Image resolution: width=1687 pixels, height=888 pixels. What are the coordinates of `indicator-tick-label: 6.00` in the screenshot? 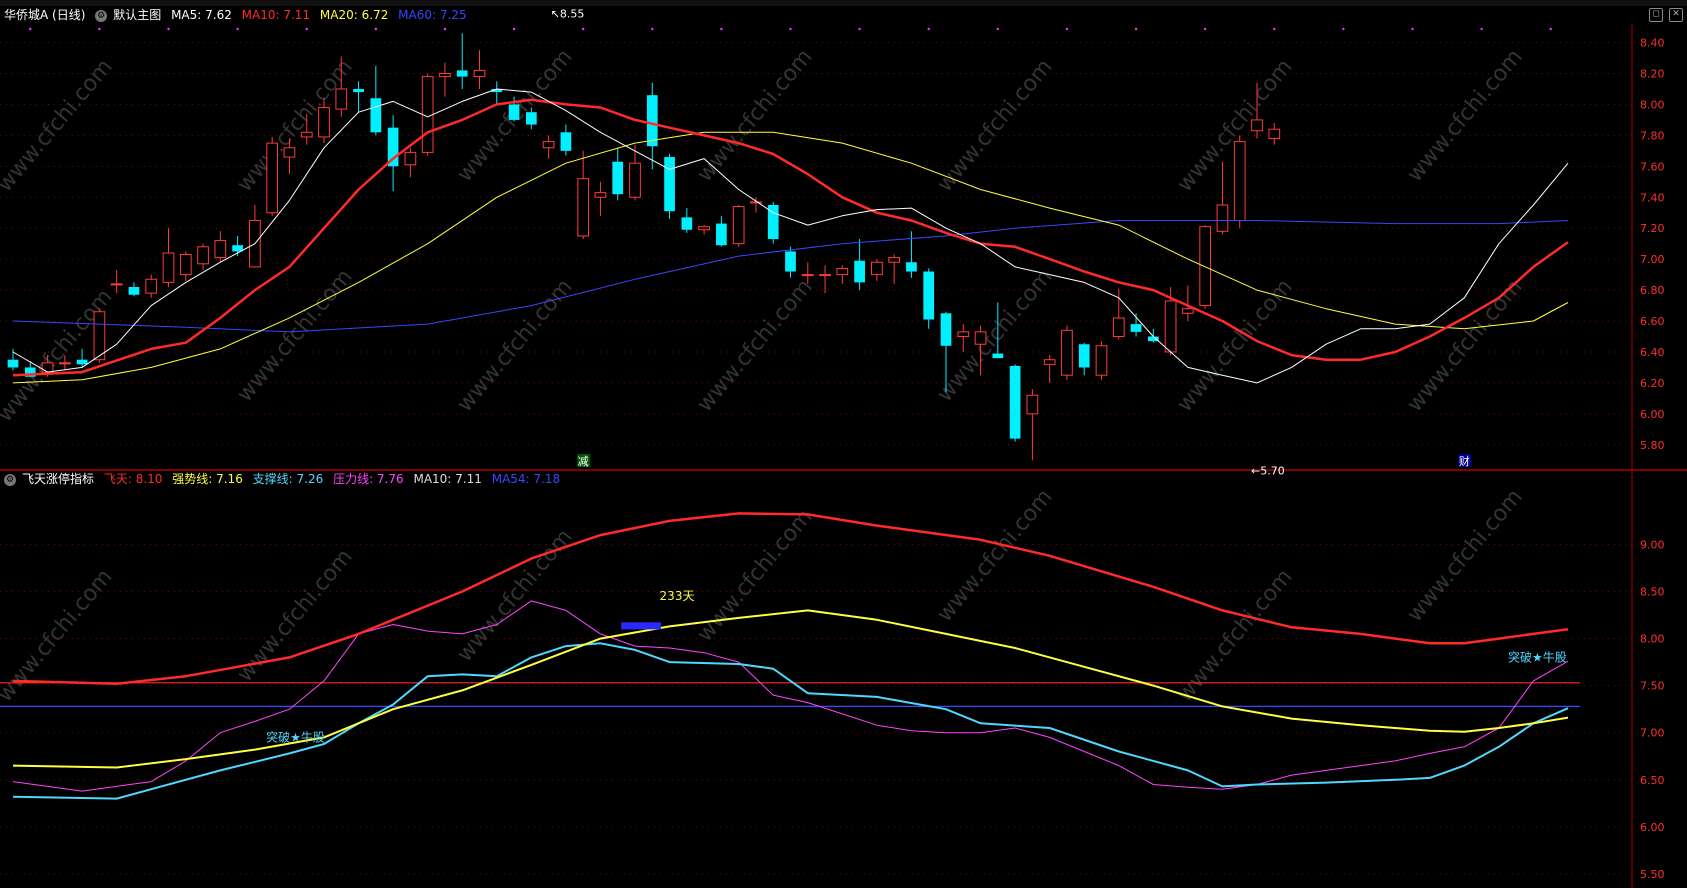 It's located at (1652, 827).